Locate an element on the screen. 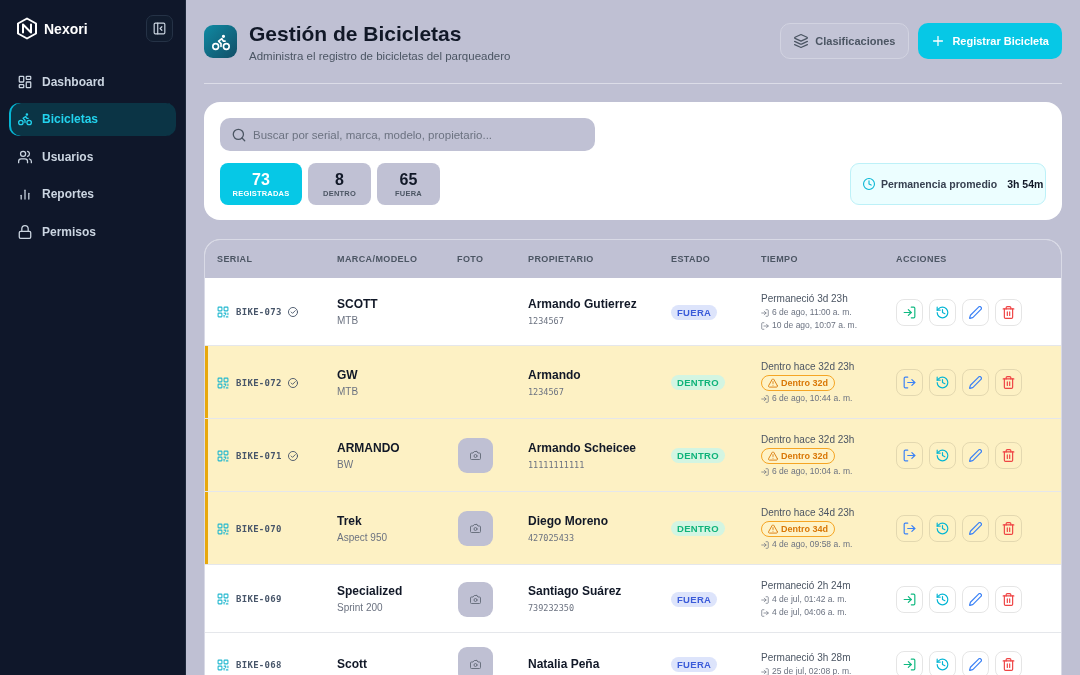 This screenshot has height=675, width=1080. exit-time: 10 de ago, 10:07 a. m. is located at coordinates (815, 325).